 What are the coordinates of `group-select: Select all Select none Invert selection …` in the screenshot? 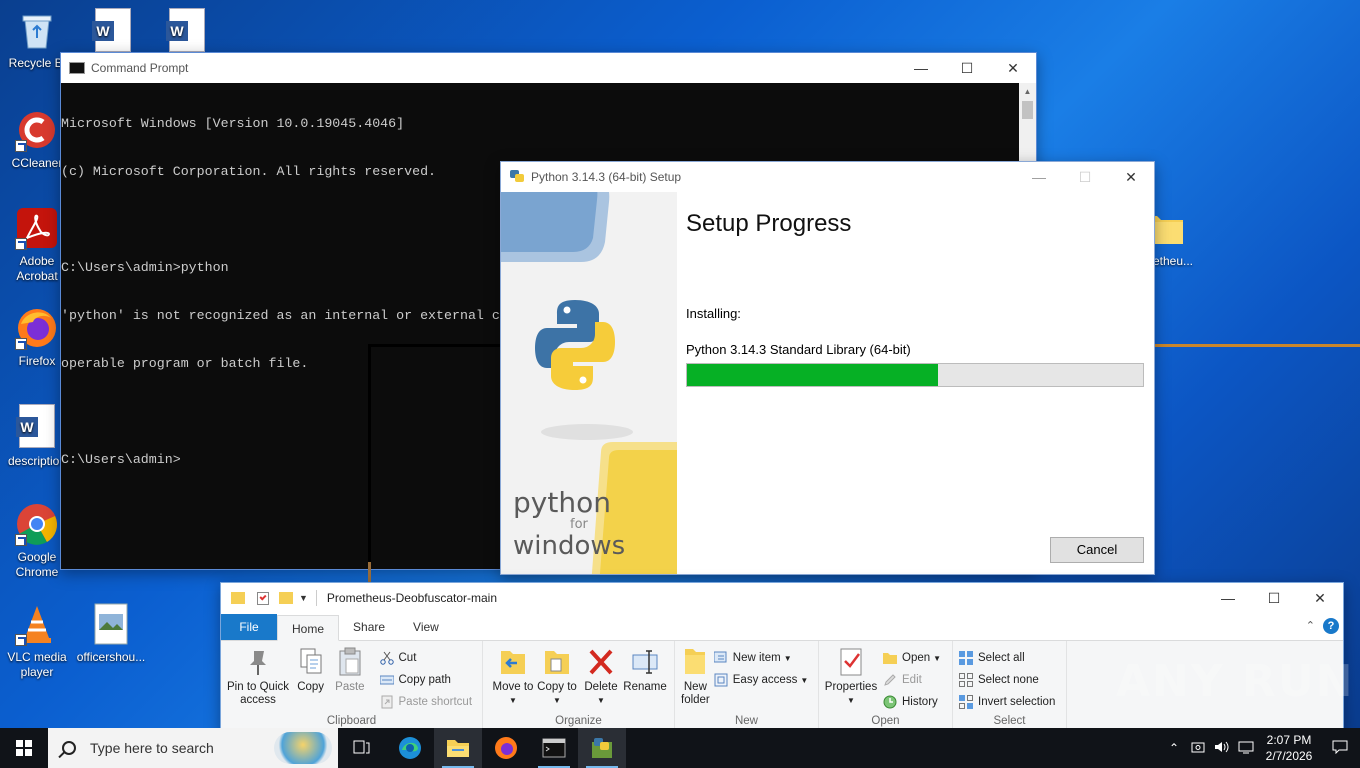 It's located at (1010, 685).